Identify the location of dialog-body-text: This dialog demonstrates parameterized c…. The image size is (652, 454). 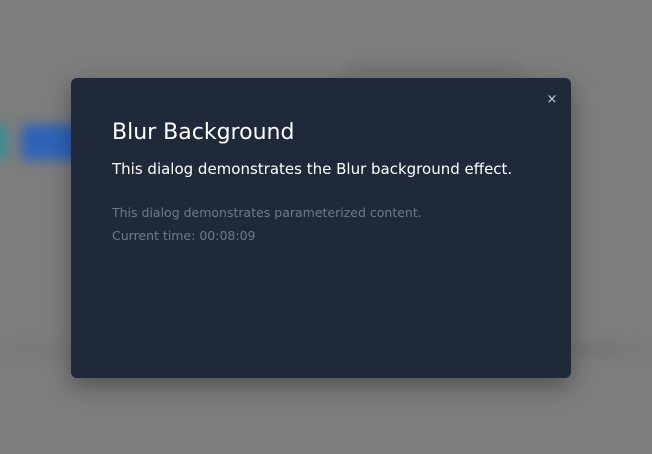
(267, 212).